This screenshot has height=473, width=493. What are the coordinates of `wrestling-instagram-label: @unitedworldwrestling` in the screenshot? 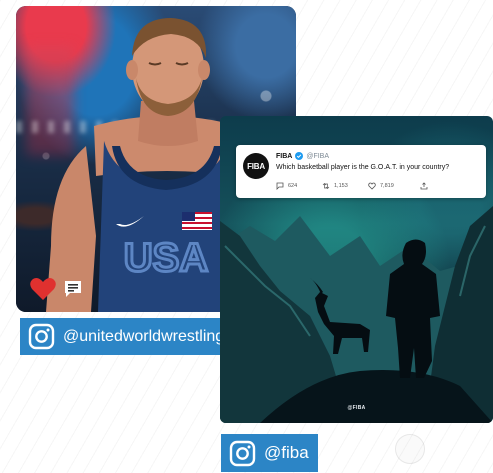 It's located at (137, 336).